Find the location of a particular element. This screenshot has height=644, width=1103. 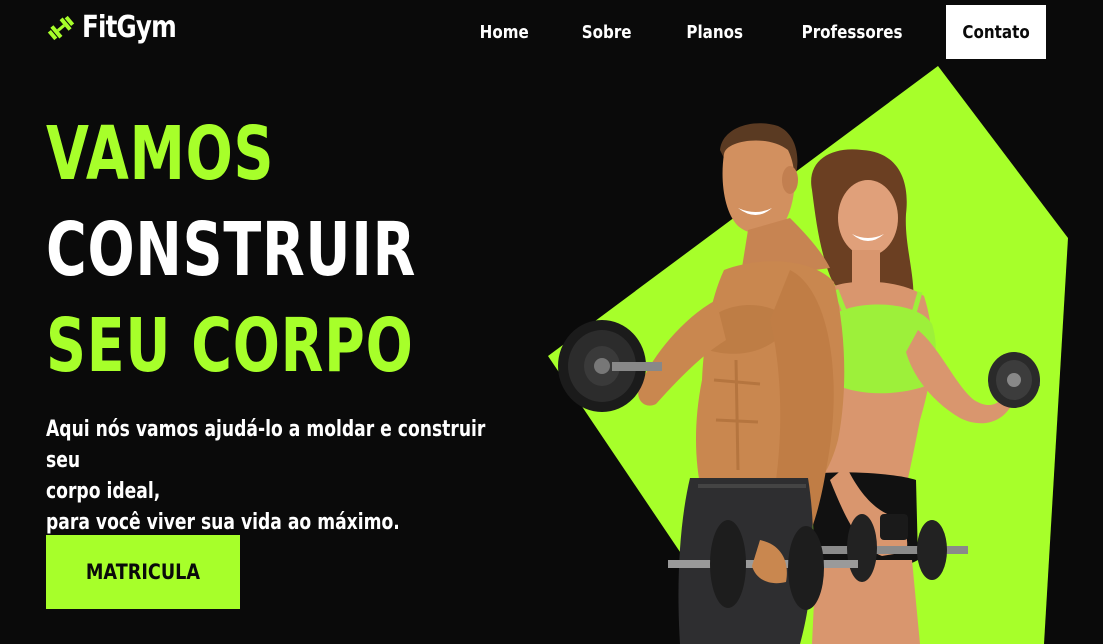

headline-line-2: CONSTRUIR is located at coordinates (231, 250).